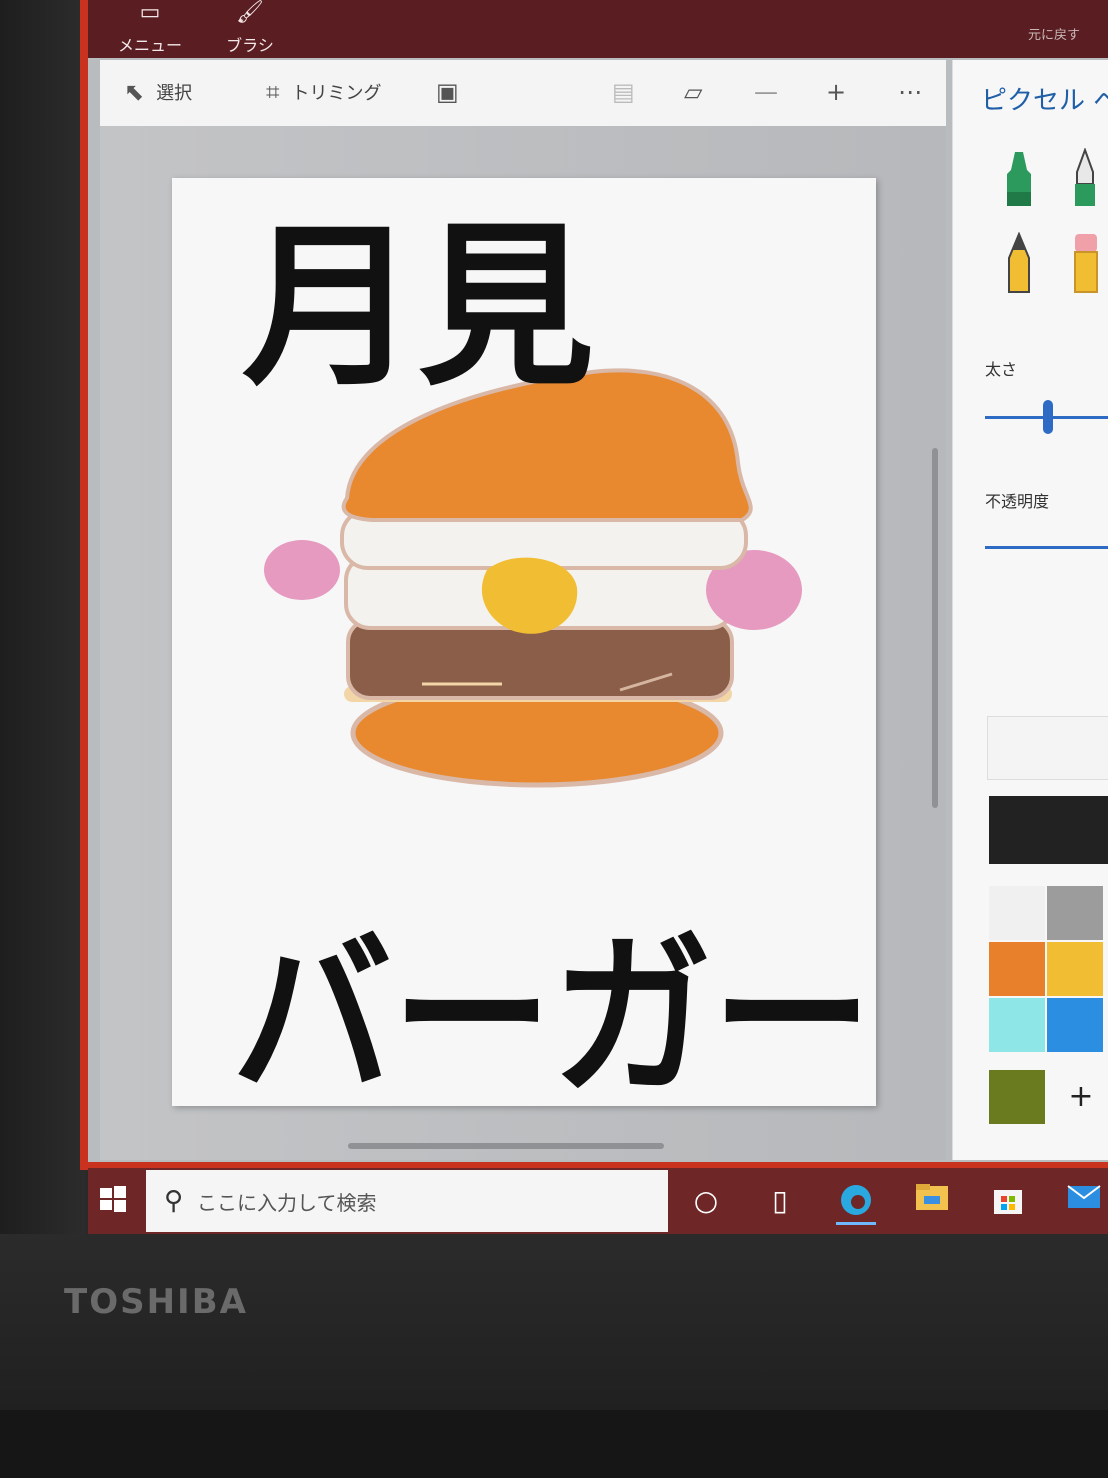 The height and width of the screenshot is (1478, 1108). I want to click on opacity-label: 不透明度, so click(1017, 501).